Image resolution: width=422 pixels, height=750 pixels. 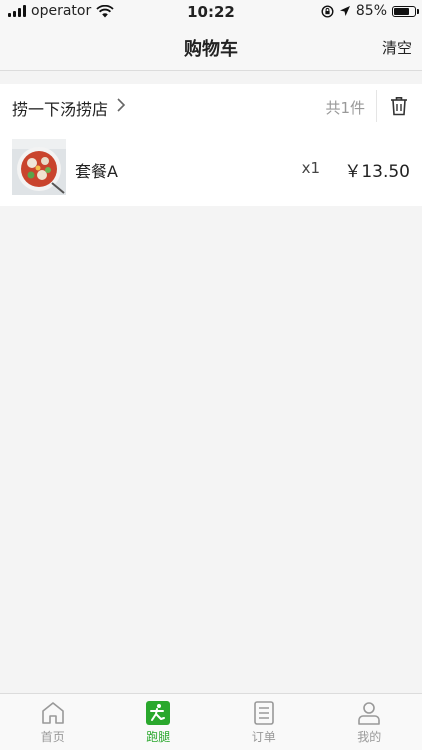 I want to click on divider, so click(x=376, y=106).